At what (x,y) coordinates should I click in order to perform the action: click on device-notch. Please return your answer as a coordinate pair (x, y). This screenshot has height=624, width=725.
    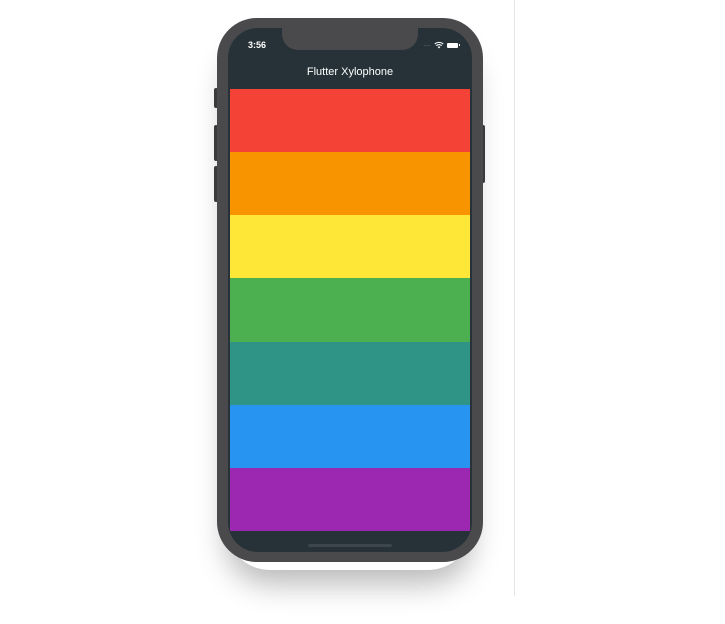
    Looking at the image, I should click on (350, 39).